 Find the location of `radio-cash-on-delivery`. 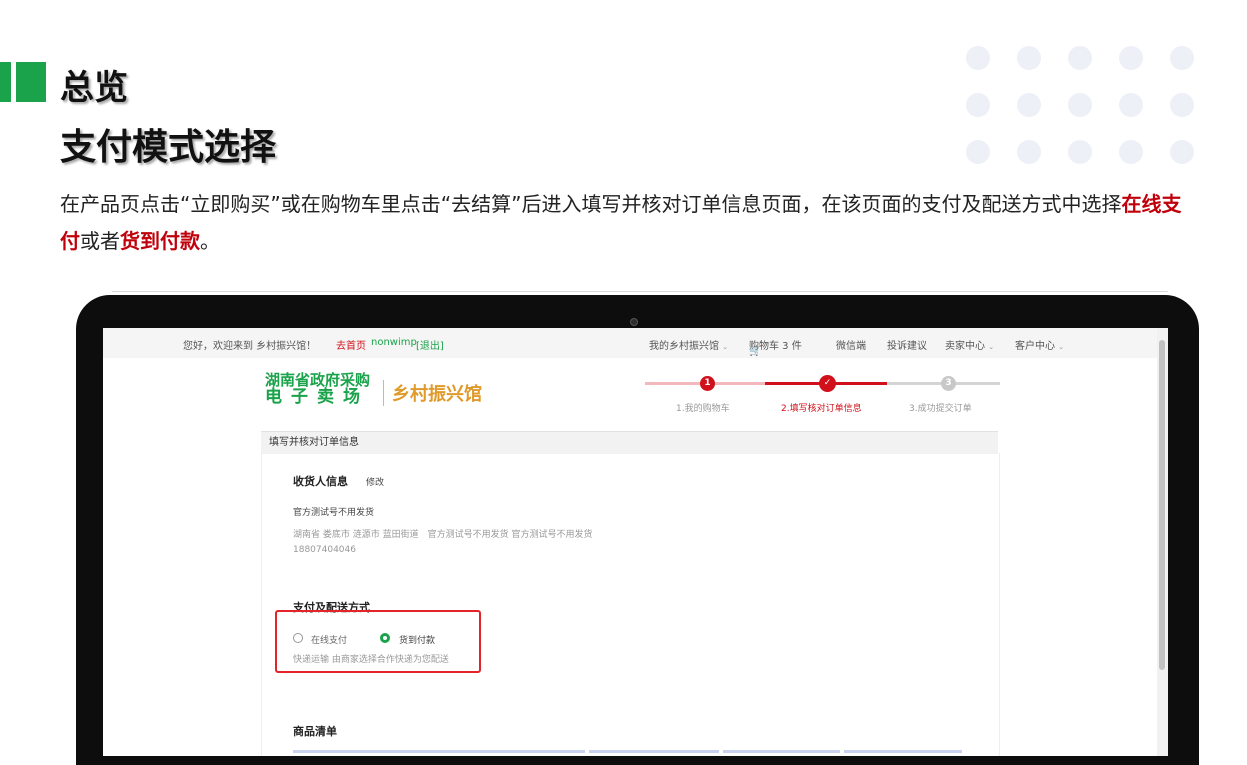

radio-cash-on-delivery is located at coordinates (385, 638).